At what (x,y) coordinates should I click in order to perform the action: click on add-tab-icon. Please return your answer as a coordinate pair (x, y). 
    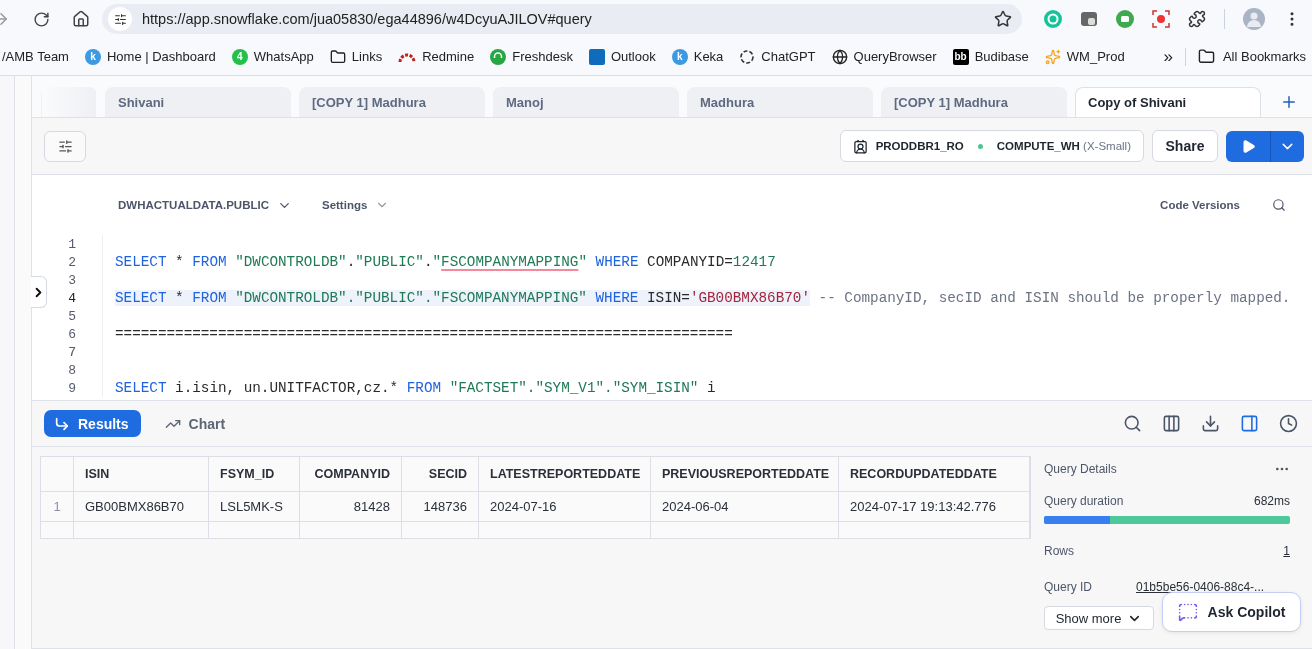
    Looking at the image, I should click on (1289, 102).